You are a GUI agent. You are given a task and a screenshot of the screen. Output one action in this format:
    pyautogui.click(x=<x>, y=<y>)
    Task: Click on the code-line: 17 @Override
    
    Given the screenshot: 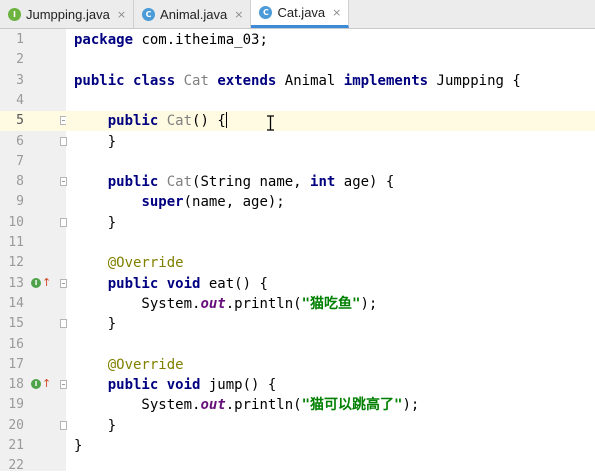 What is the action you would take?
    pyautogui.click(x=297, y=365)
    